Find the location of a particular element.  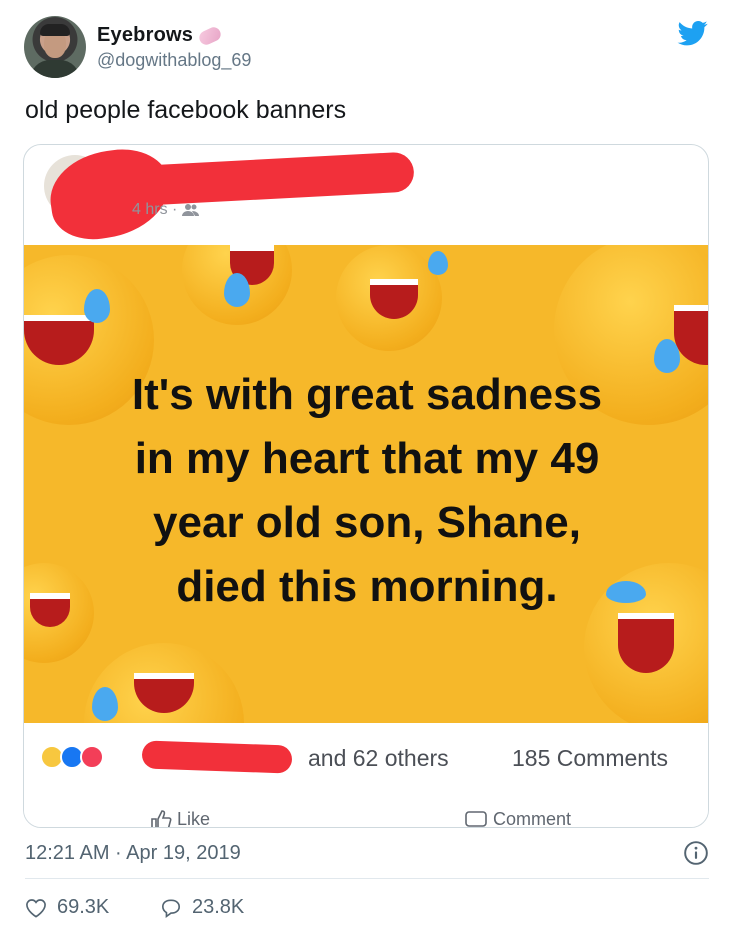

pill-emoji-icon is located at coordinates (210, 35).